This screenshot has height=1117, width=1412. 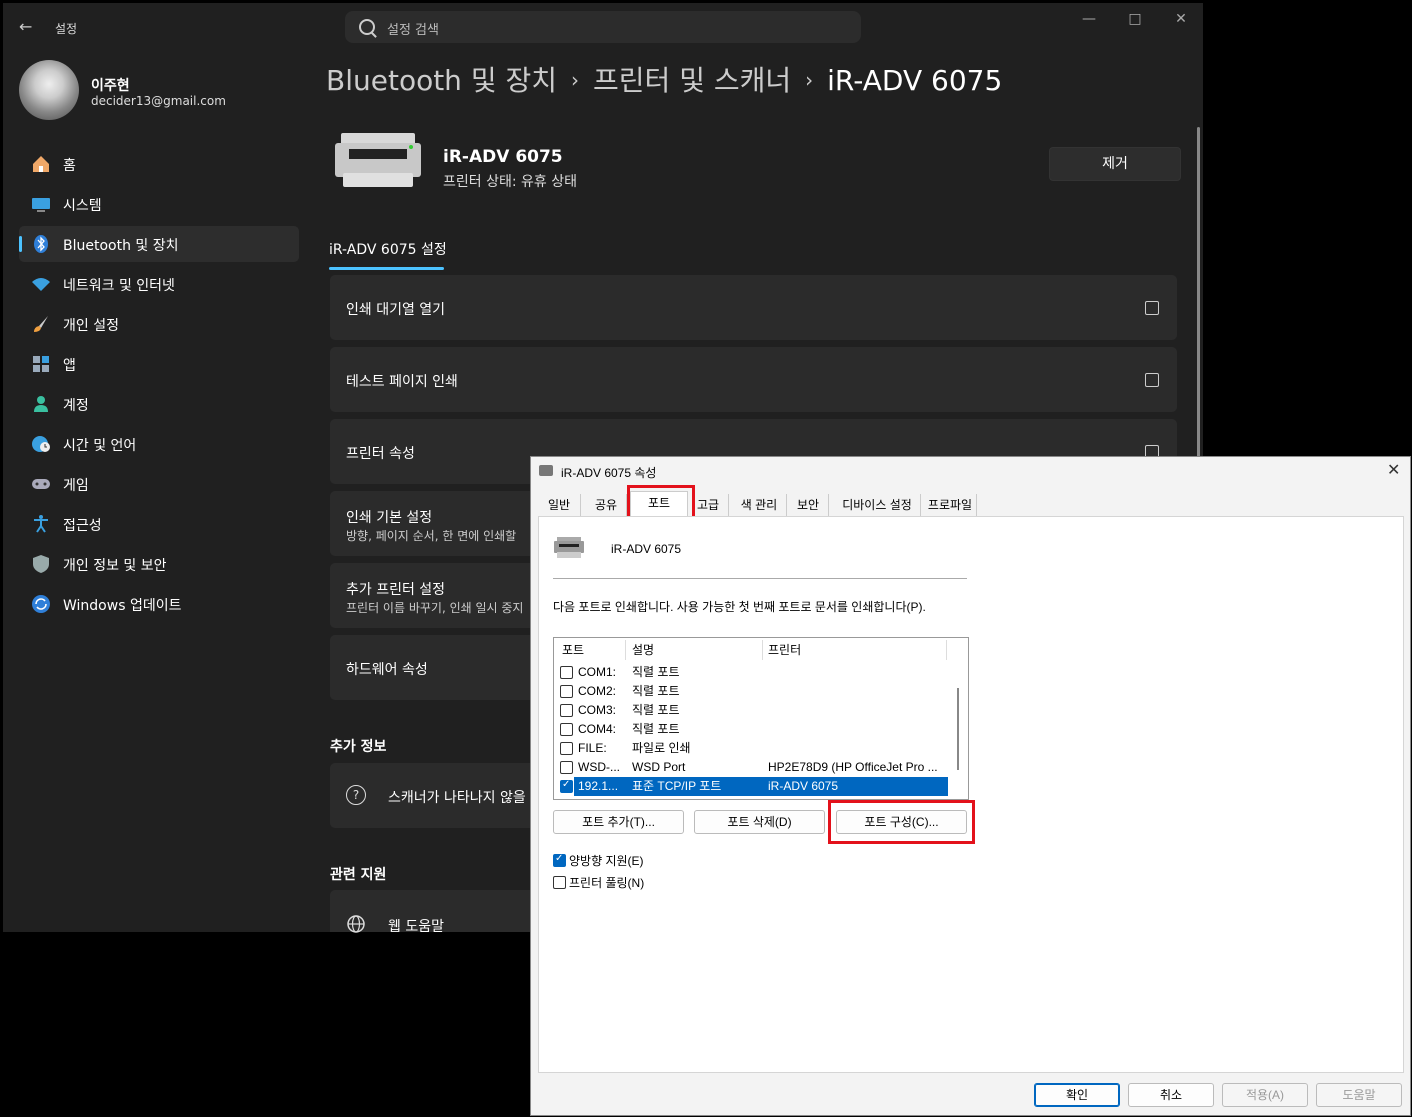 What do you see at coordinates (1265, 1095) in the screenshot?
I see `apply-button: 적용(A)` at bounding box center [1265, 1095].